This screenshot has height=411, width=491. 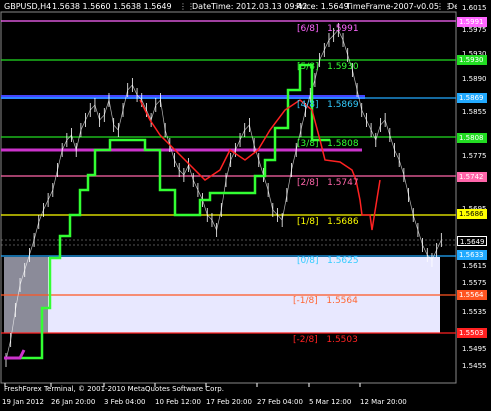 I want to click on time-tick: 3 Feb 04:00, so click(x=125, y=402).